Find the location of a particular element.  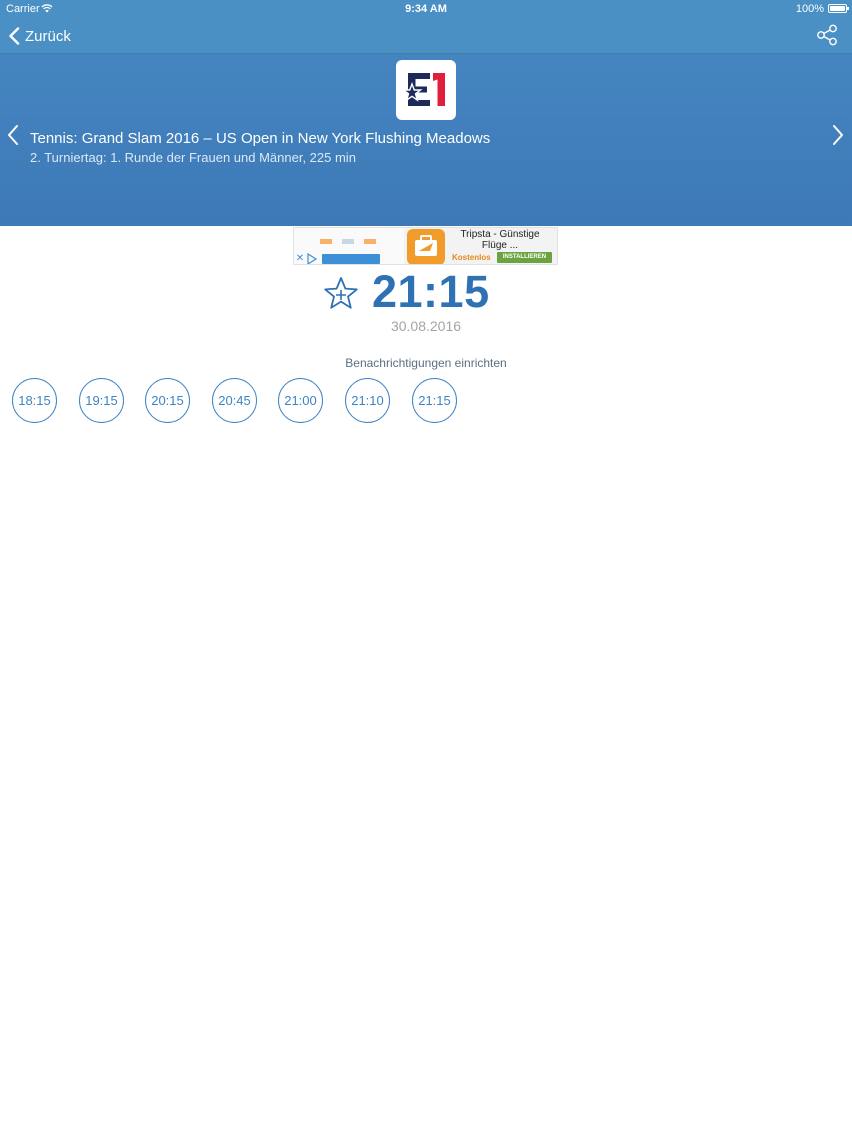

ad-close-icon: ✕ is located at coordinates (300, 259).